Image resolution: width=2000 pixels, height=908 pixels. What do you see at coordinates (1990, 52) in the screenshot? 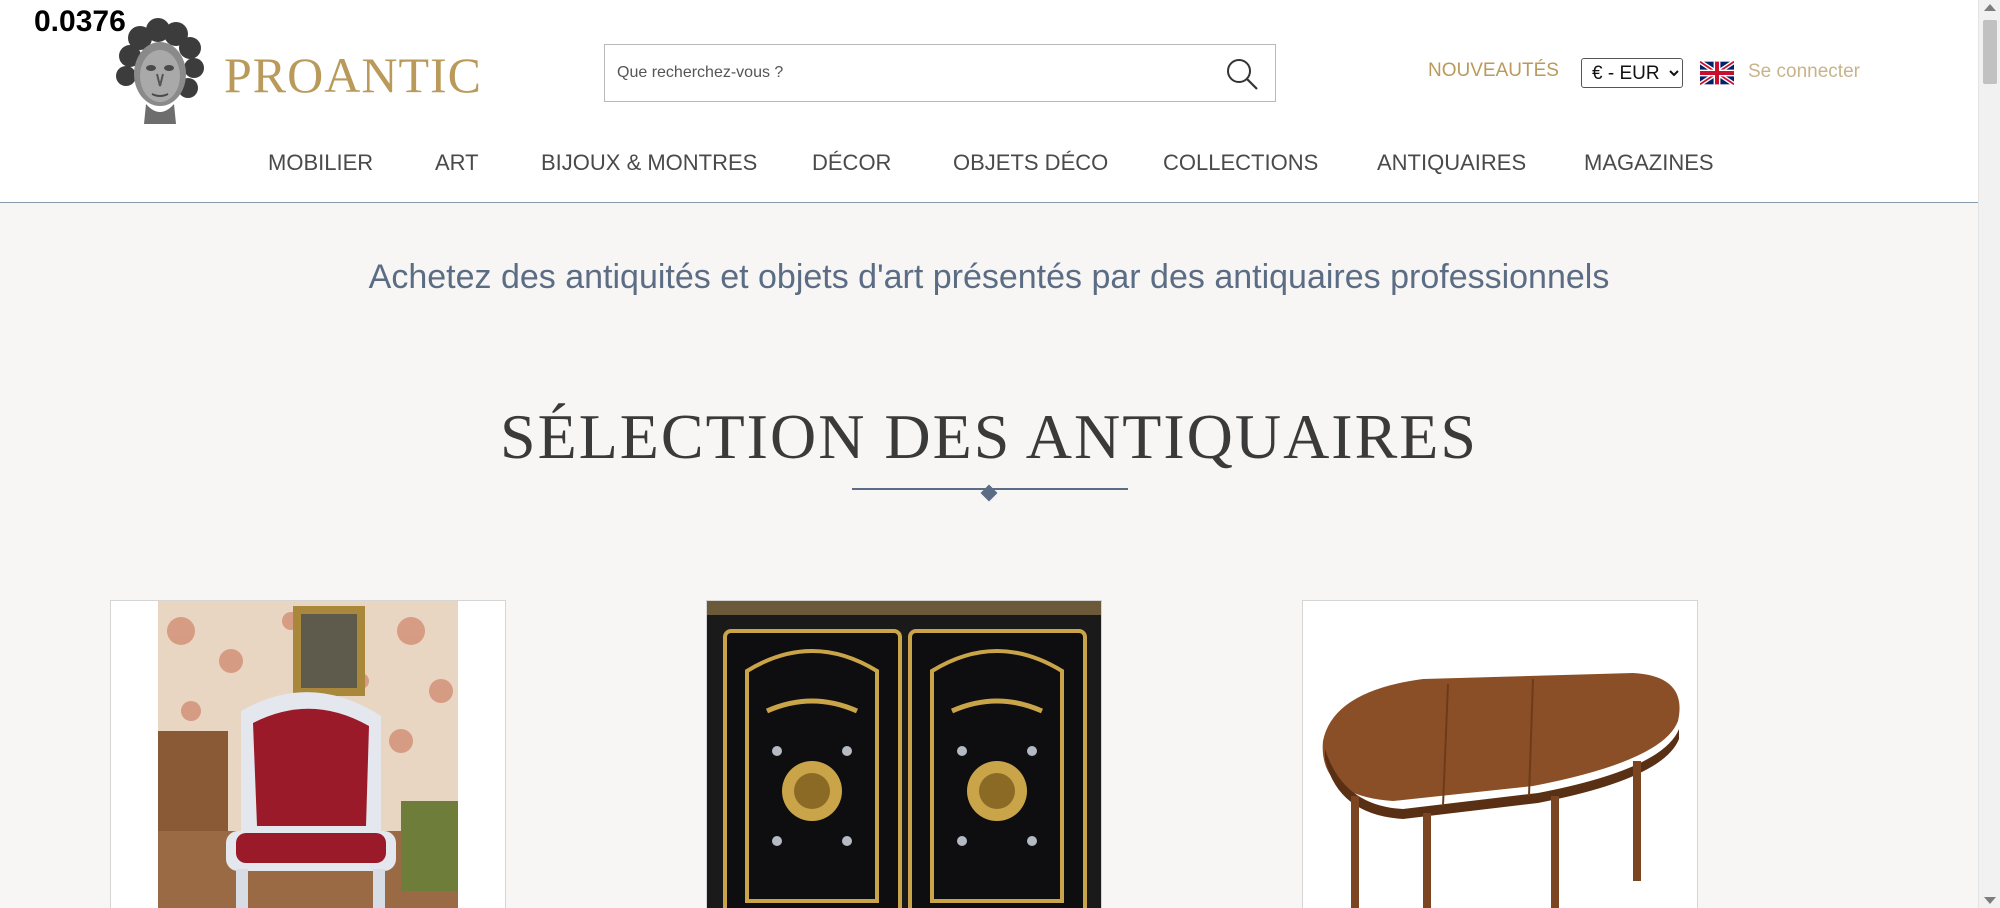
I see `scroll-thumb` at bounding box center [1990, 52].